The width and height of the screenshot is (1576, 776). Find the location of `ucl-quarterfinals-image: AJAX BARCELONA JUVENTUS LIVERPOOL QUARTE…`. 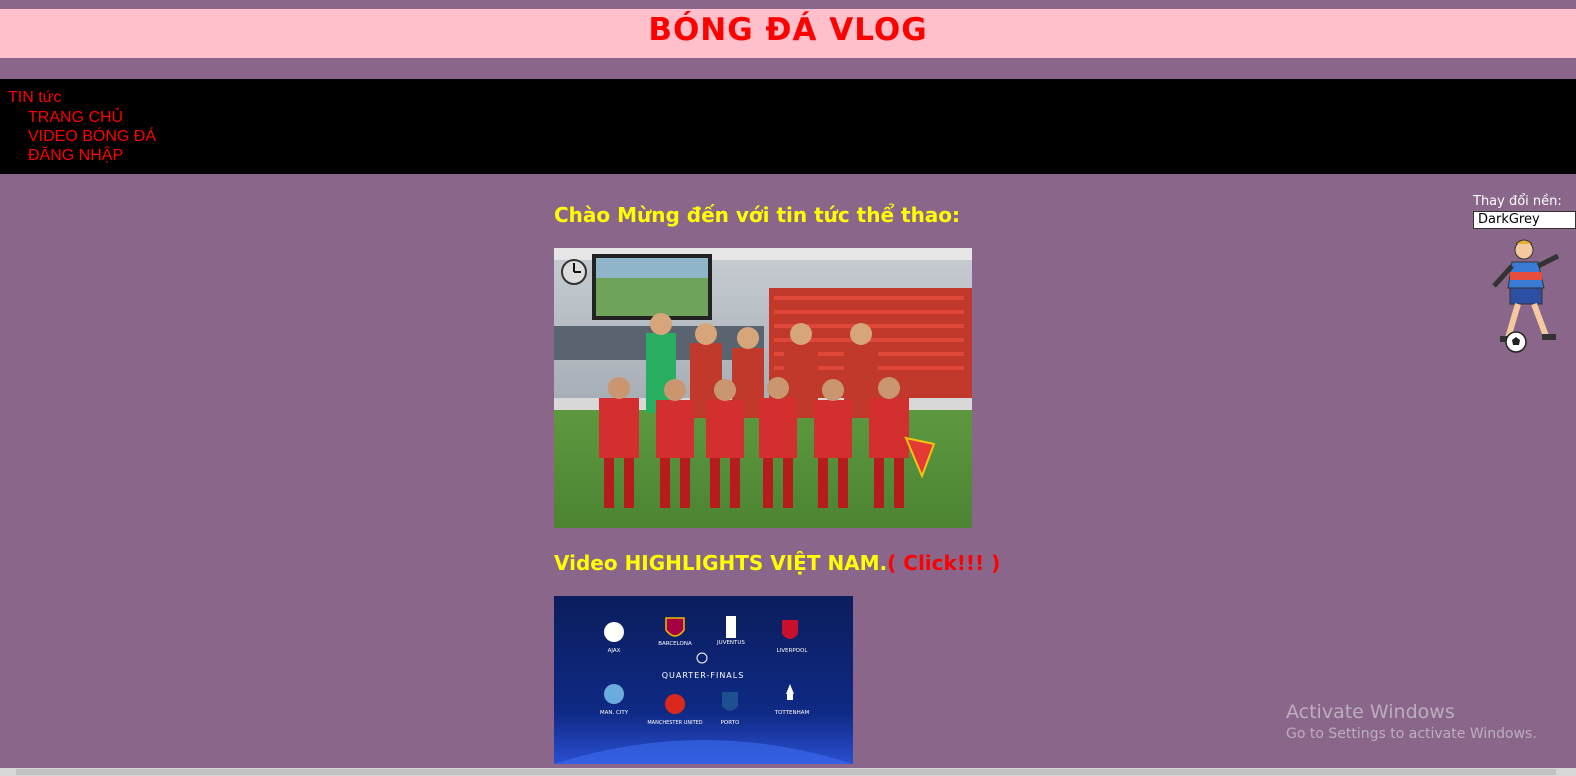

ucl-quarterfinals-image: AJAX BARCELONA JUVENTUS LIVERPOOL QUARTE… is located at coordinates (703, 680).